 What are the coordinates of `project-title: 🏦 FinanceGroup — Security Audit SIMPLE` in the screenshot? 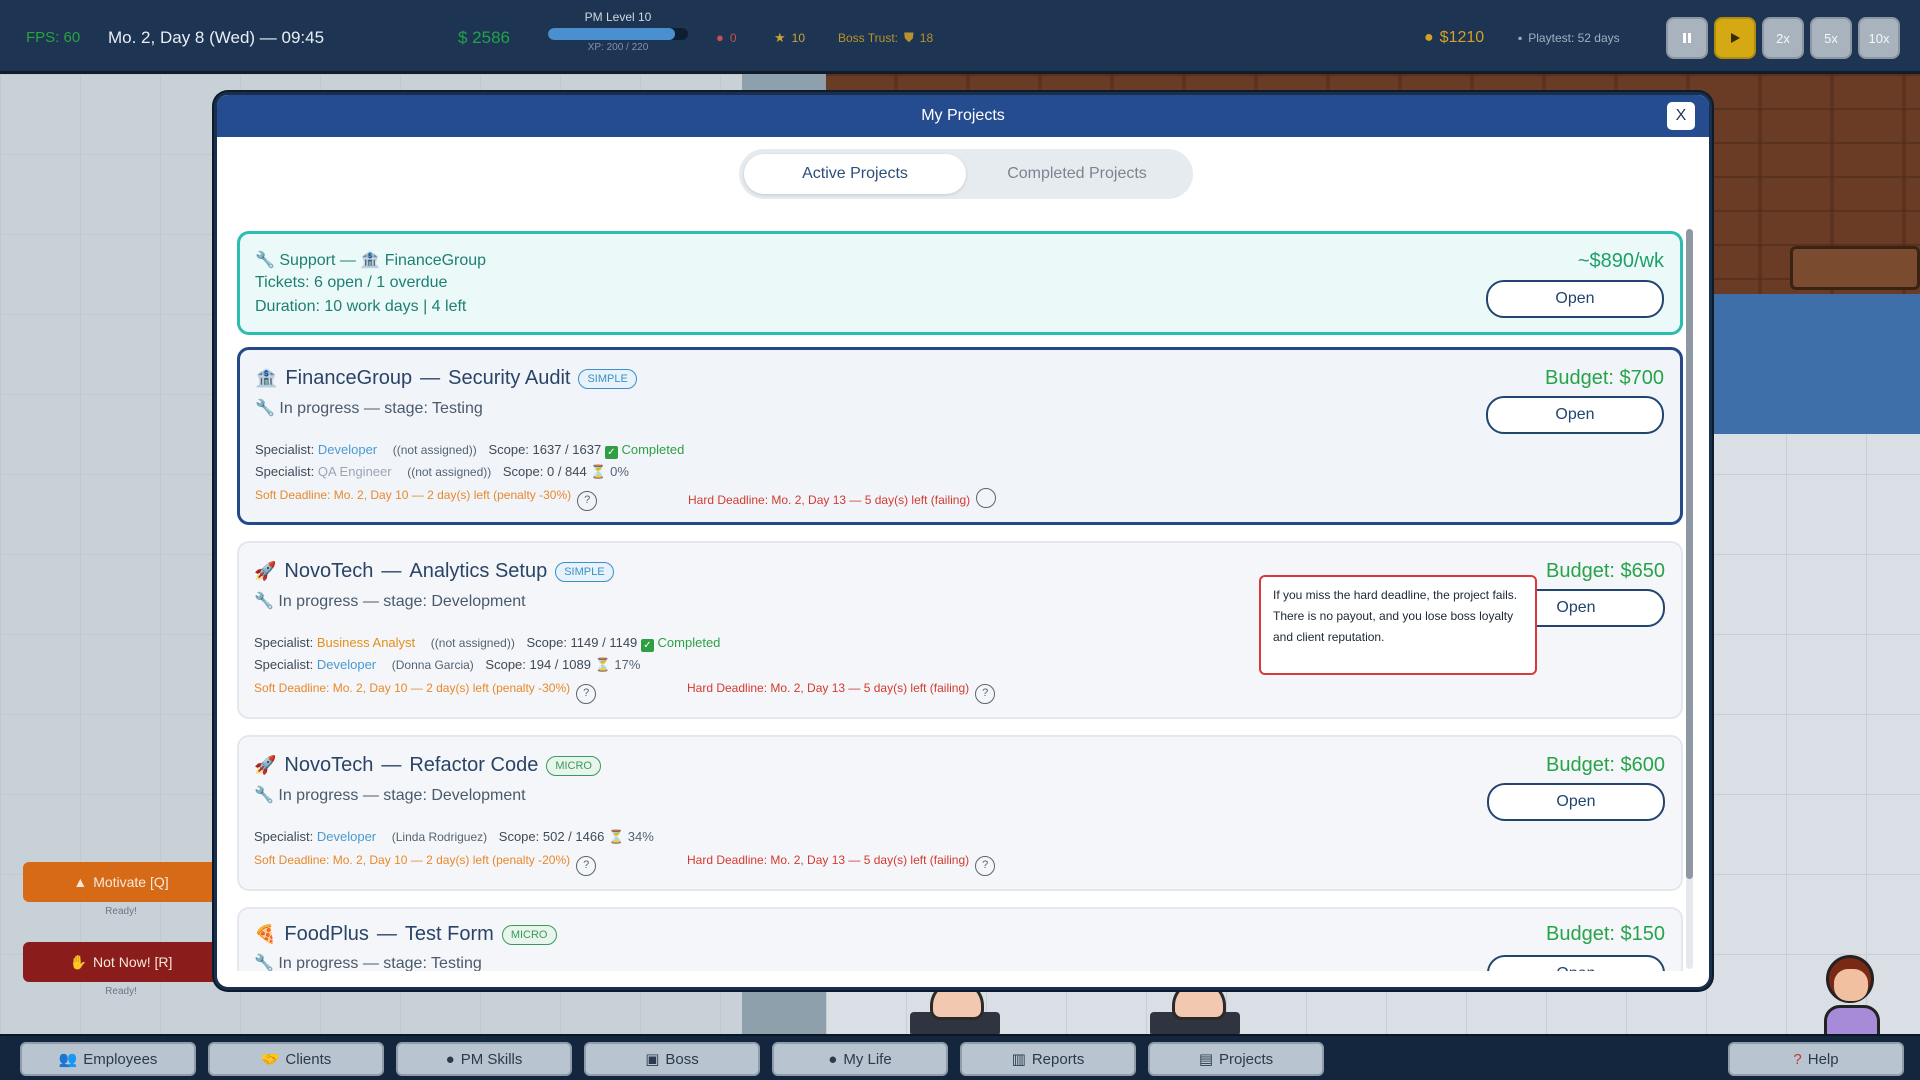 It's located at (446, 378).